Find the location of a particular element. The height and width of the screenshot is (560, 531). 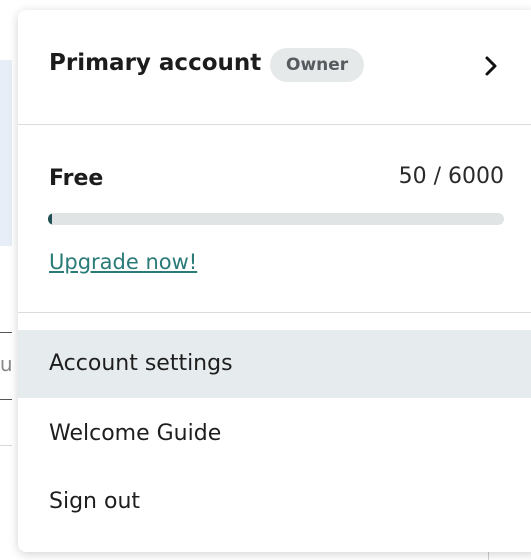

background-panel is located at coordinates (6, 153).